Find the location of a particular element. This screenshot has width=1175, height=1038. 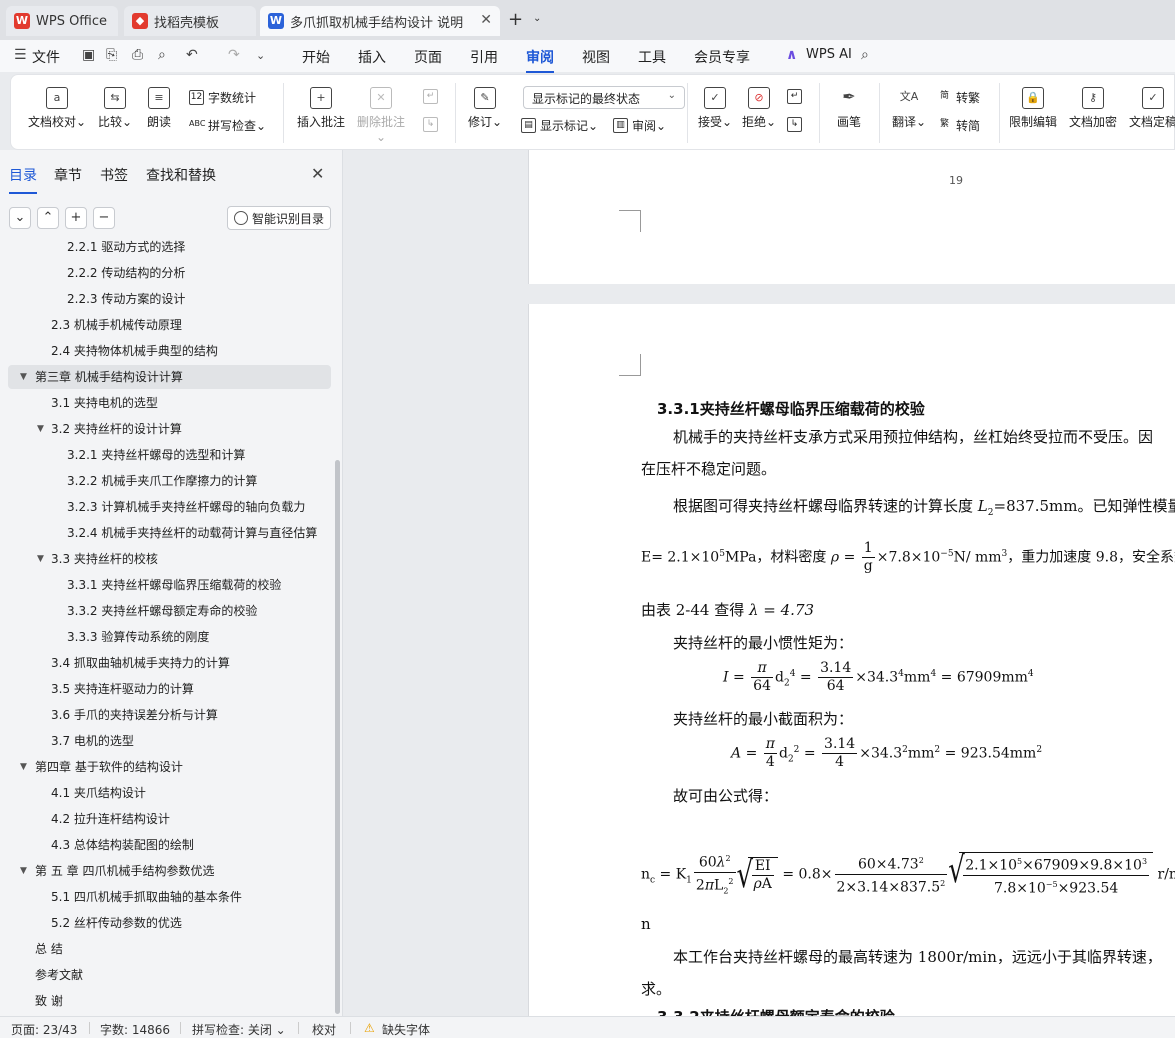

word-count: 字数: 14866 is located at coordinates (135, 1029).